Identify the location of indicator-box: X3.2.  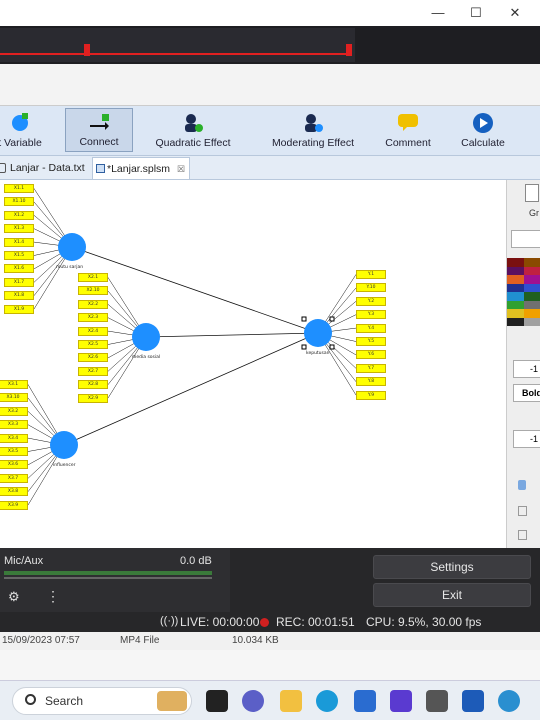
(14, 411).